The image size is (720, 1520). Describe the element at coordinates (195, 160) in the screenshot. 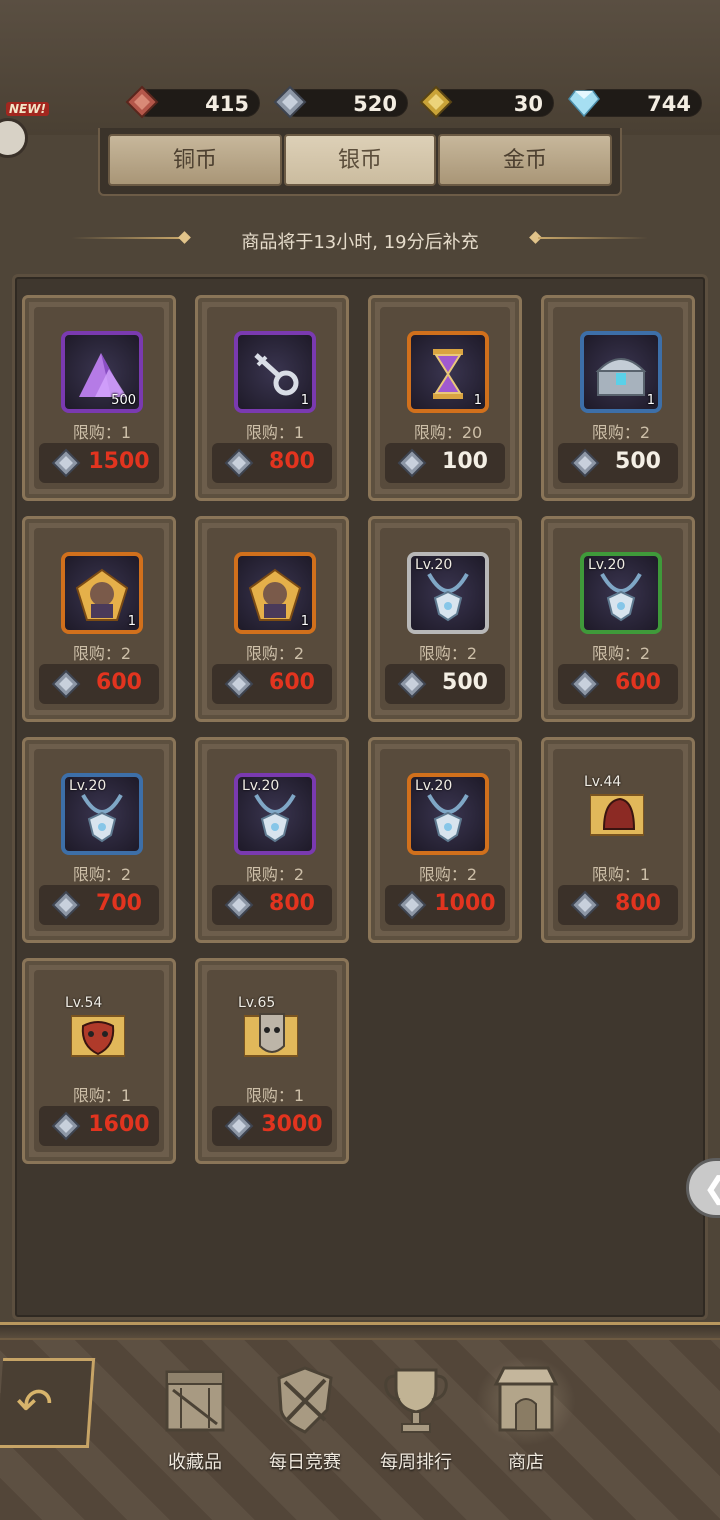

I see `tab-copper: 铜币` at that location.